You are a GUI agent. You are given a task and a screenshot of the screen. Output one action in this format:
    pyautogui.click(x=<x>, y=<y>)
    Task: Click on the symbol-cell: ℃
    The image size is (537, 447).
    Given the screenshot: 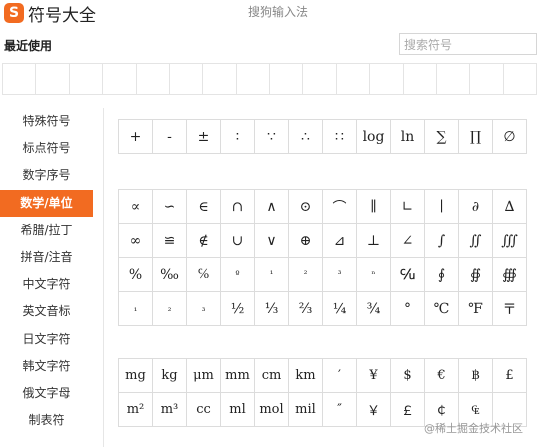 What is the action you would take?
    pyautogui.click(x=442, y=309)
    